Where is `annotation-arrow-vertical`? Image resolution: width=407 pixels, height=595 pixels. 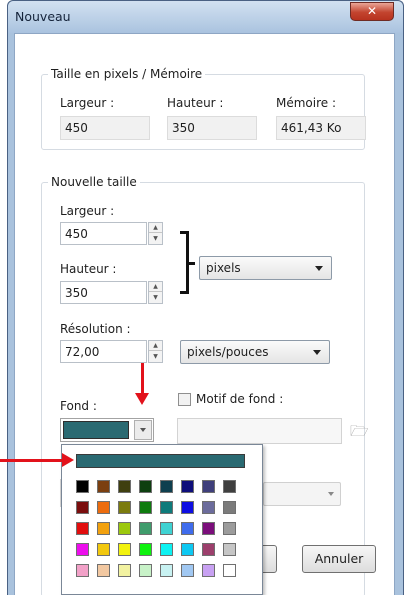
annotation-arrow-vertical is located at coordinates (142, 379).